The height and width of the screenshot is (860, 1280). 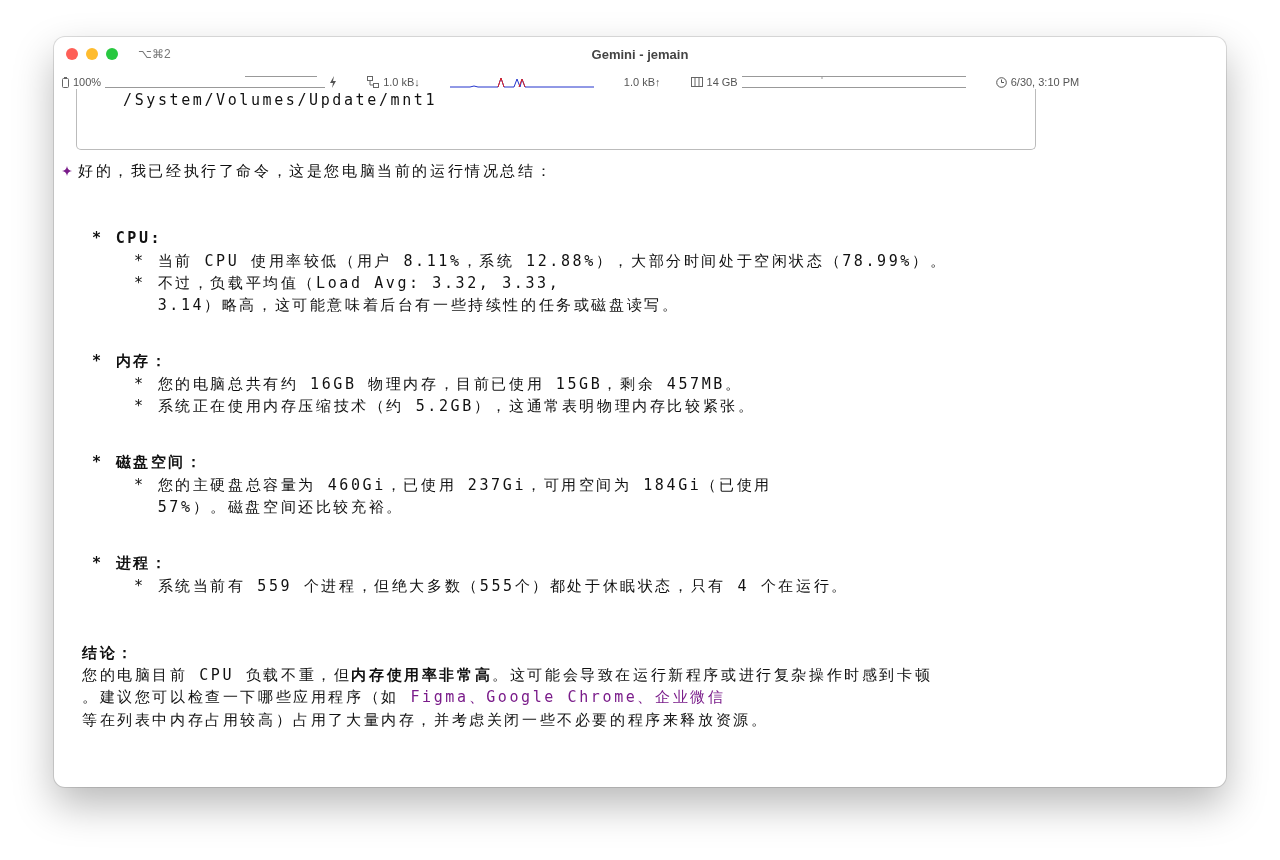 What do you see at coordinates (159, 463) in the screenshot?
I see `section-heading: 磁盘空间：` at bounding box center [159, 463].